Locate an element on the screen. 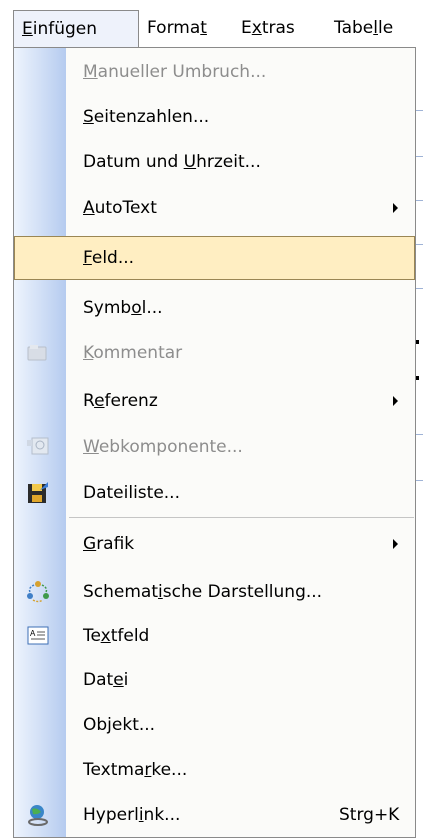  menu-label: infügen is located at coordinates (65, 29).